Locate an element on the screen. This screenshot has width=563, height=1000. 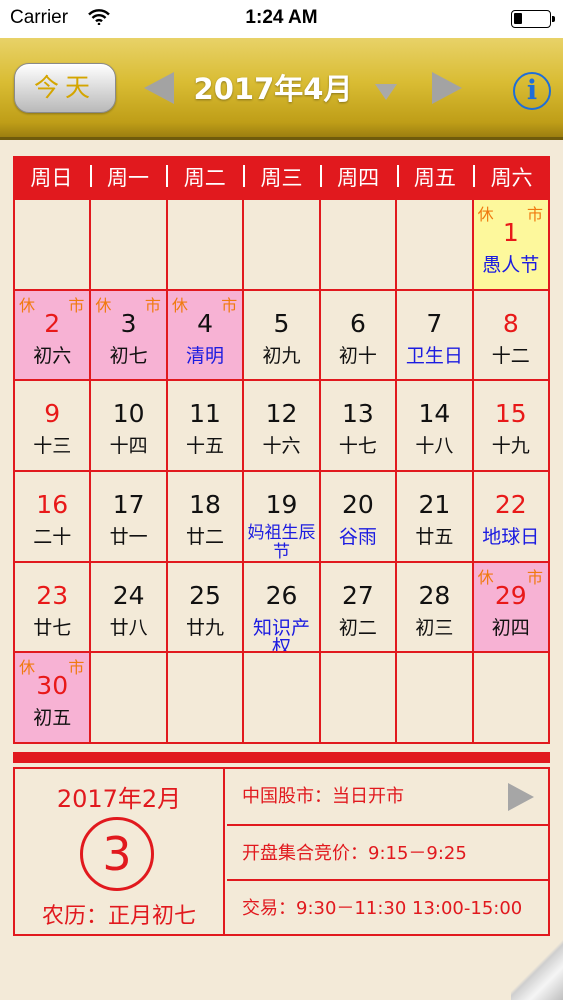
lunar-label: 十二 is located at coordinates (510, 355).